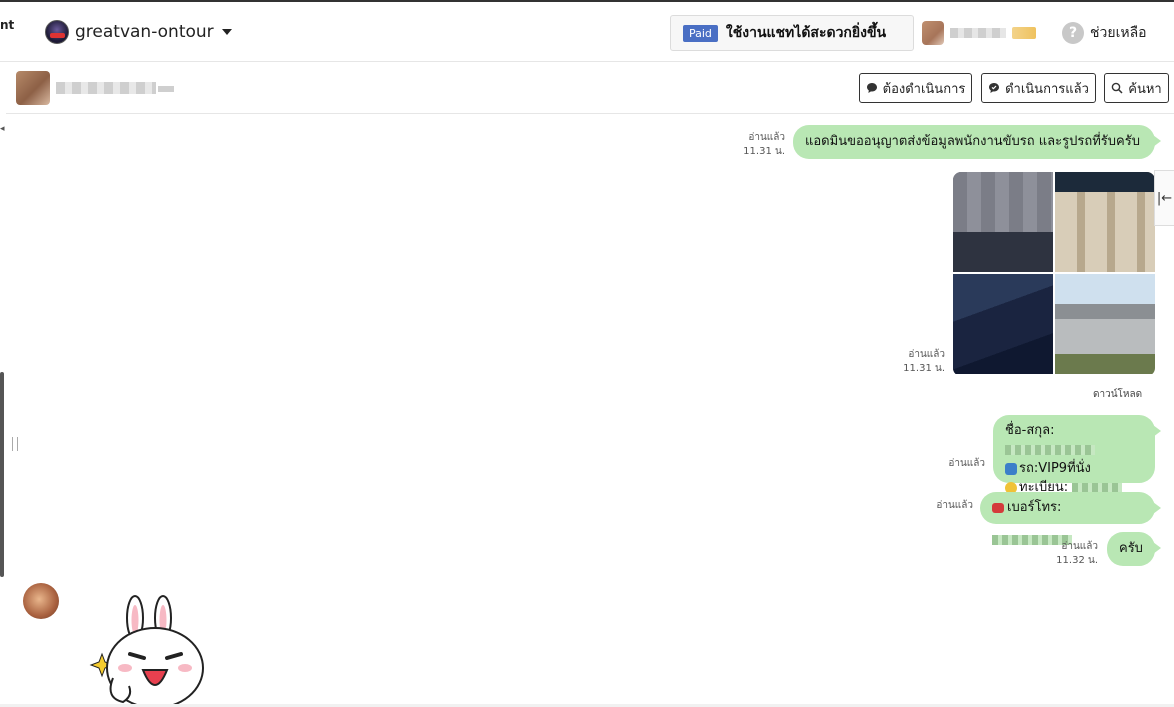  I want to click on todo-button: ต้องดำเนินการ, so click(915, 88).